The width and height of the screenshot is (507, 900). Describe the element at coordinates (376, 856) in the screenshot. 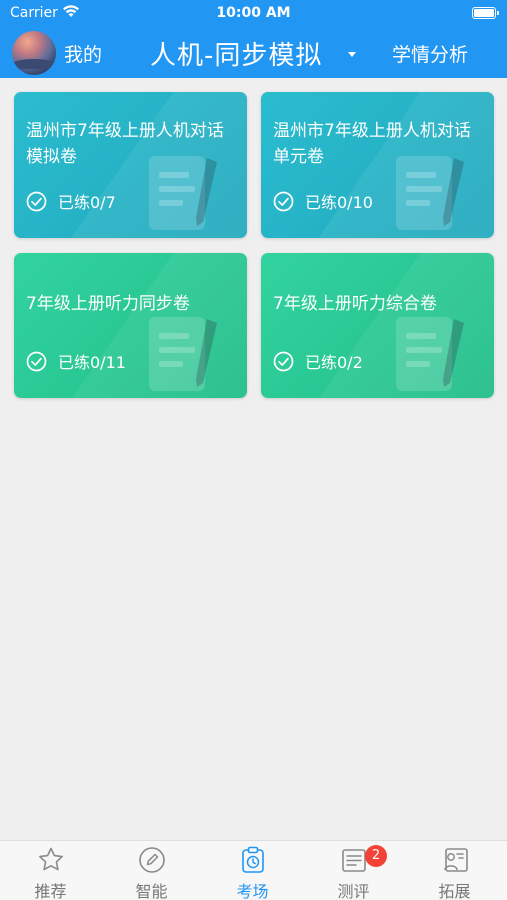

I see `notification-badge: 2` at that location.